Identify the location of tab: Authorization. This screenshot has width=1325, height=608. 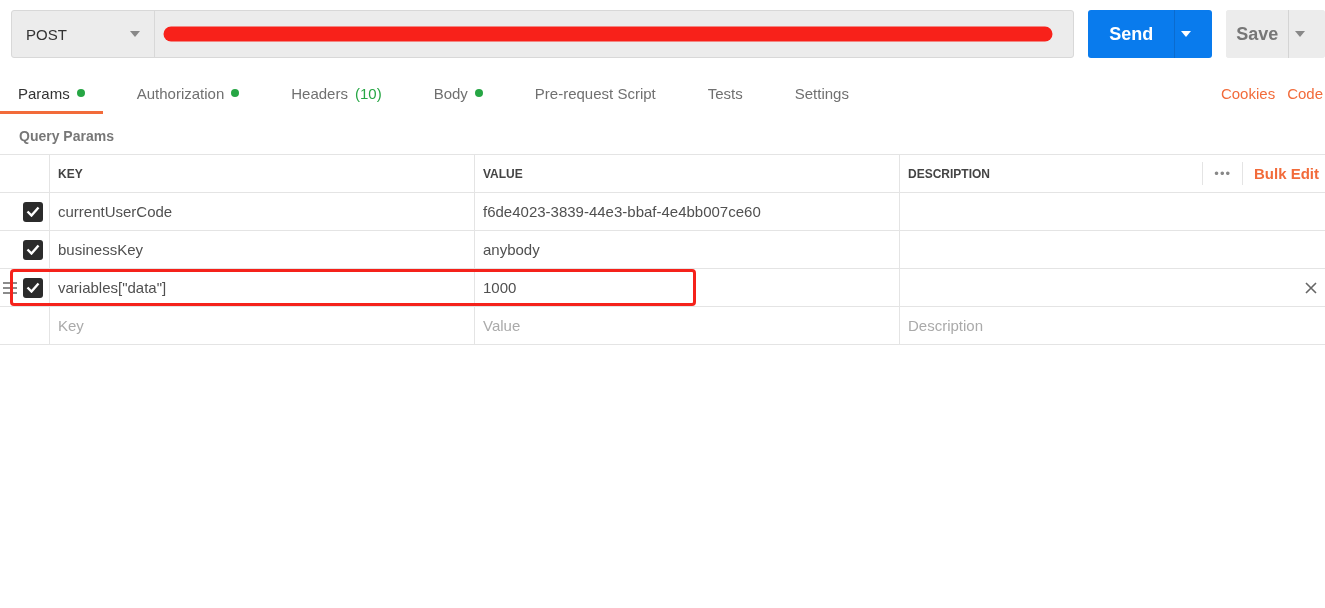
(188, 93).